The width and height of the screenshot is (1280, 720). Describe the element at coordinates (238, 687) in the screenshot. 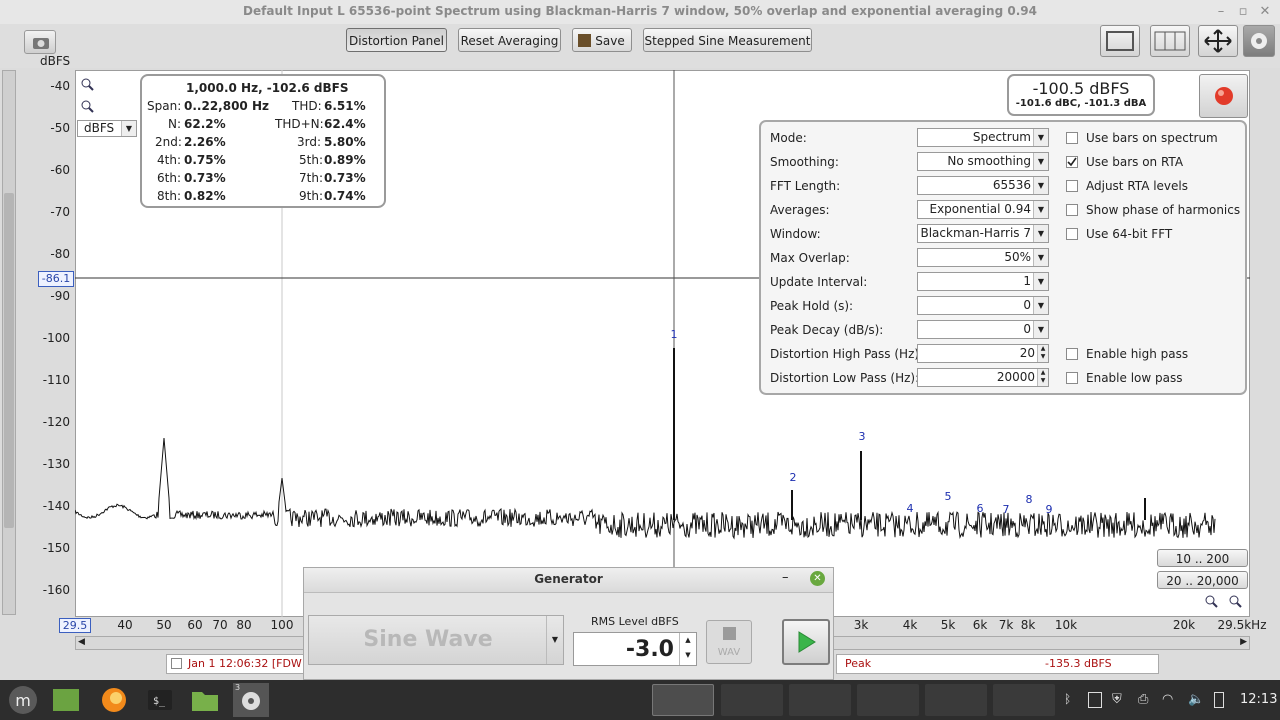

I see `window-count-badge: 3` at that location.